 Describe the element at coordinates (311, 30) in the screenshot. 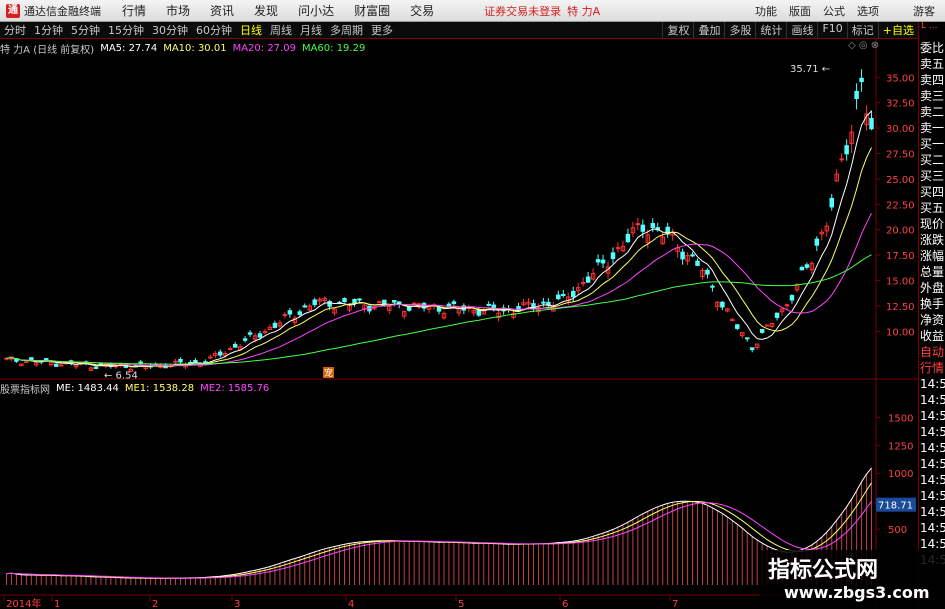

I see `period-monthly: 月线` at that location.